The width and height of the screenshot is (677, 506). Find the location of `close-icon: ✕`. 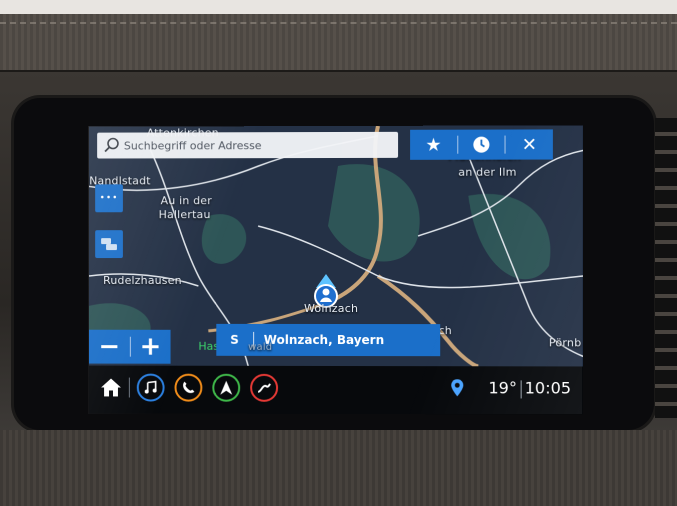

close-icon: ✕ is located at coordinates (529, 144).